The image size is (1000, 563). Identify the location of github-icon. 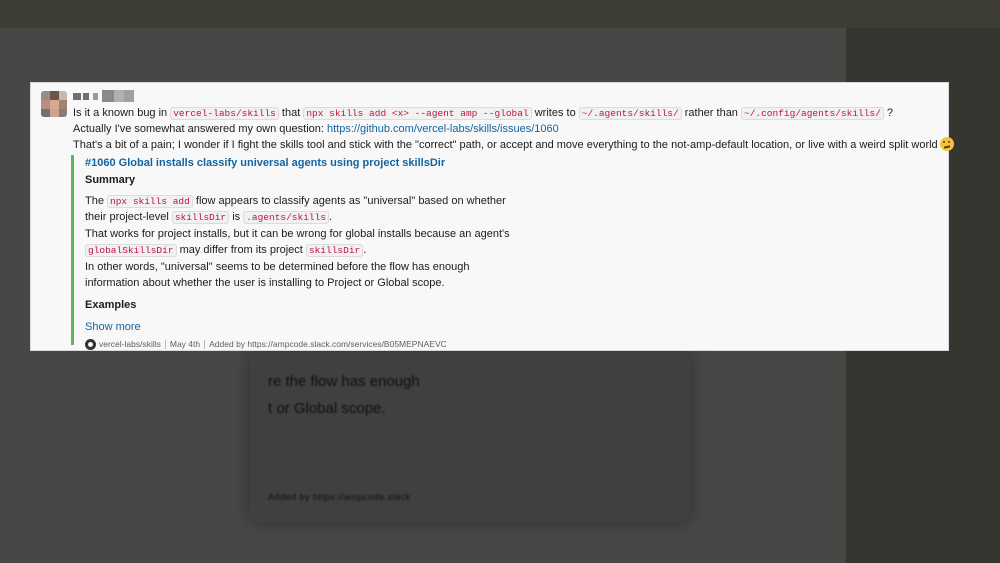
(90, 344).